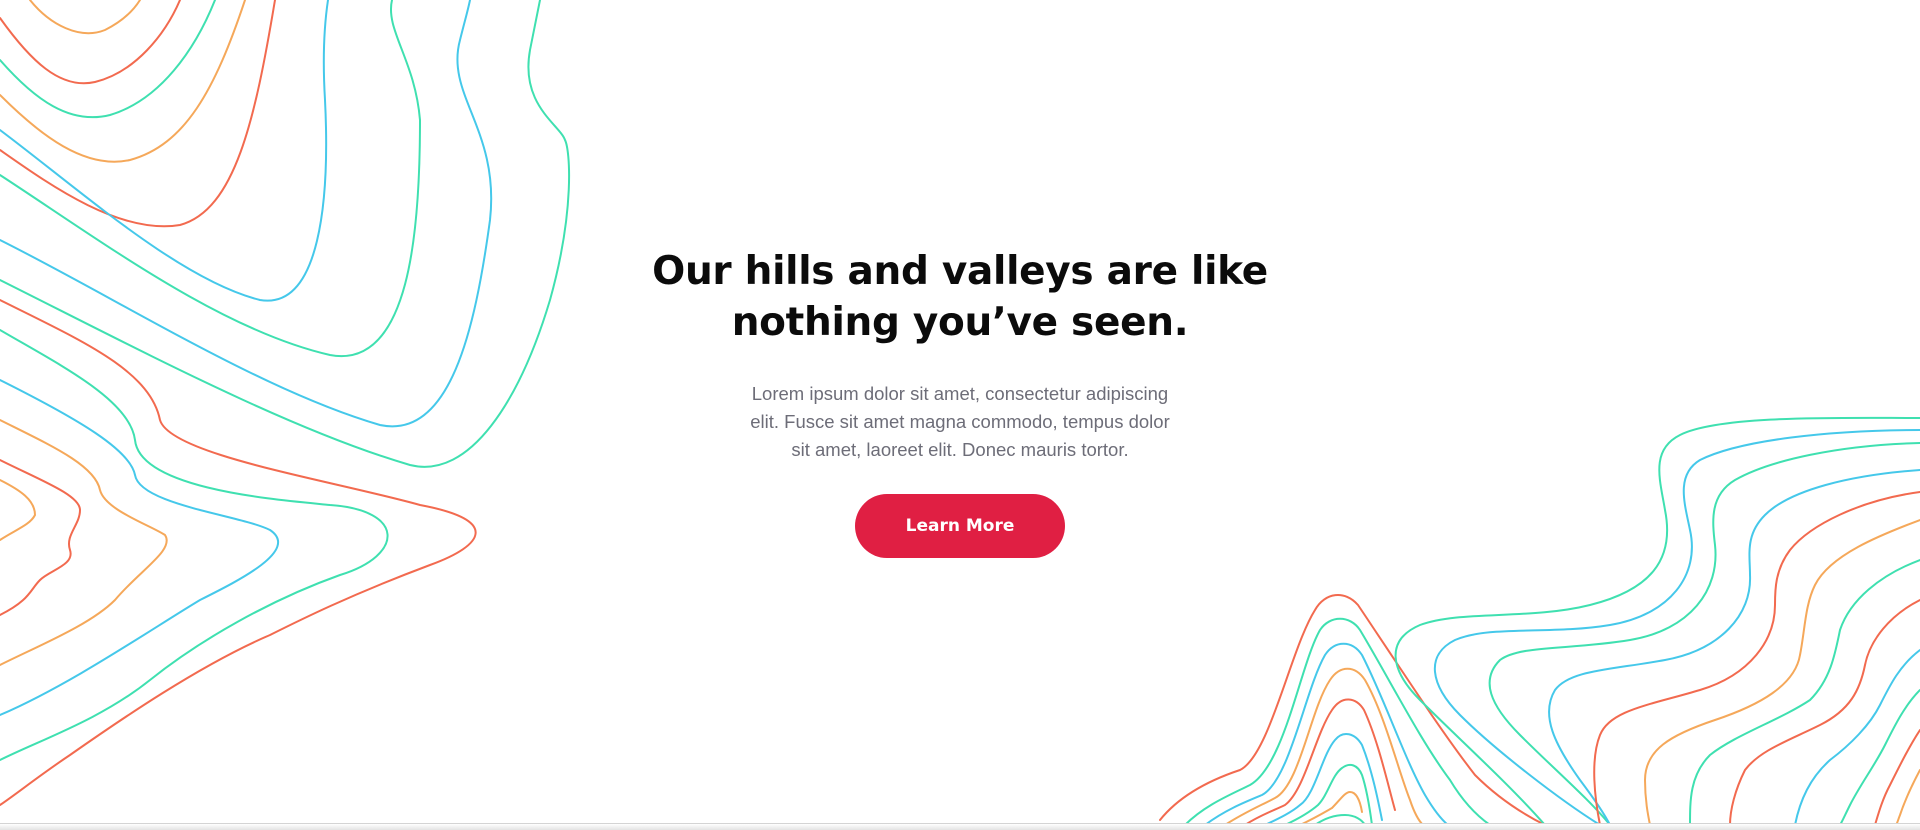  Describe the element at coordinates (960, 526) in the screenshot. I see `learn-more-button: Learn More` at that location.